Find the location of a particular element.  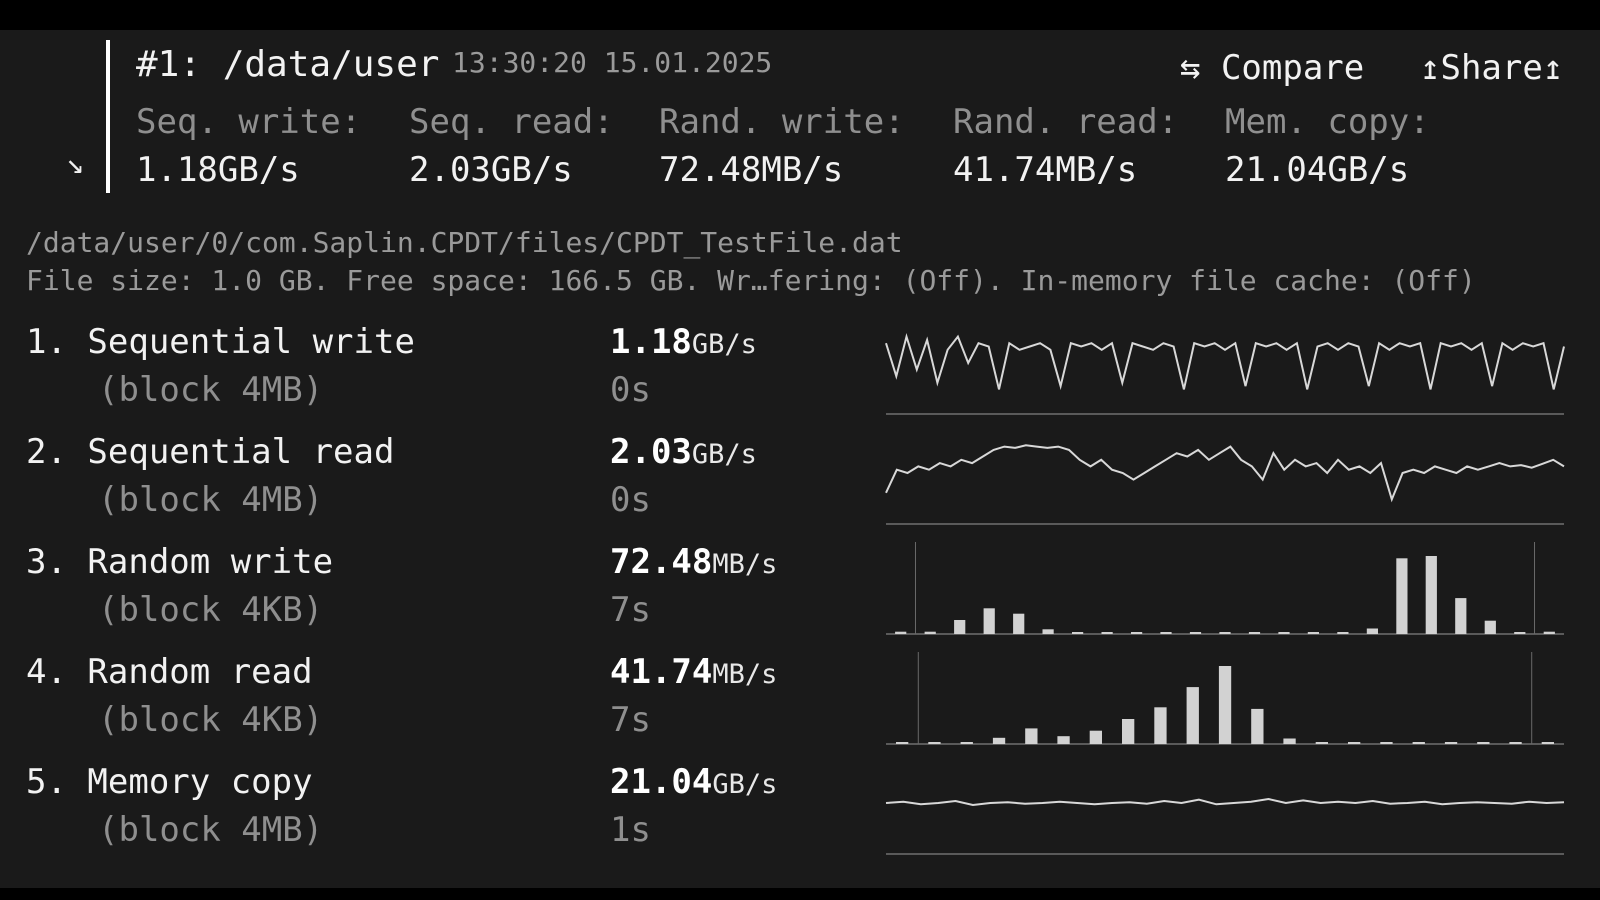

chart-1-line is located at coordinates (1225, 361).